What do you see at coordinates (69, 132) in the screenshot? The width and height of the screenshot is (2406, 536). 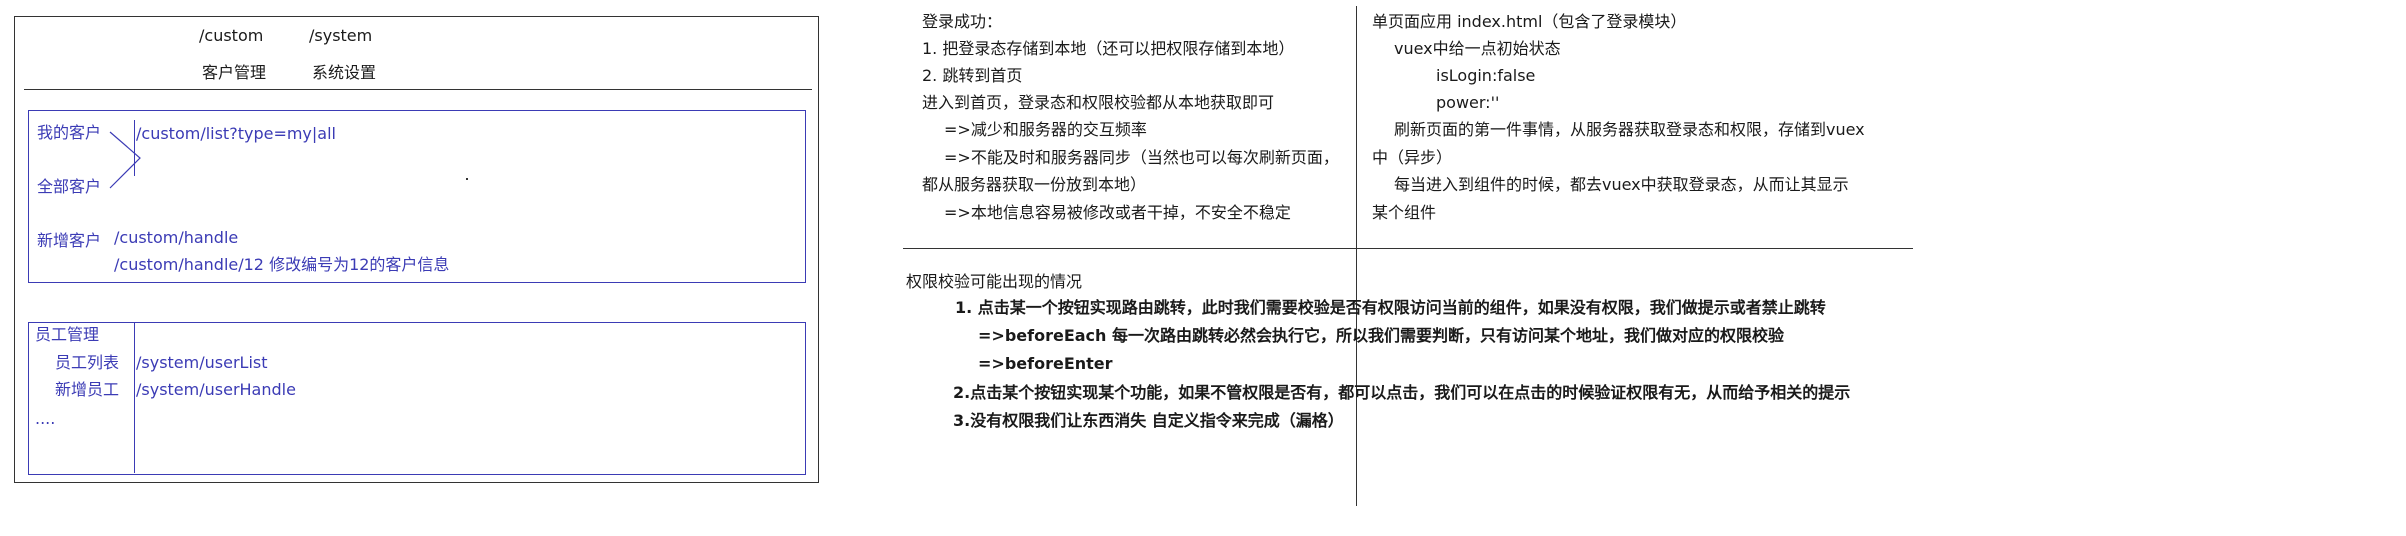 I see `nav-my-customers: 我的客户` at bounding box center [69, 132].